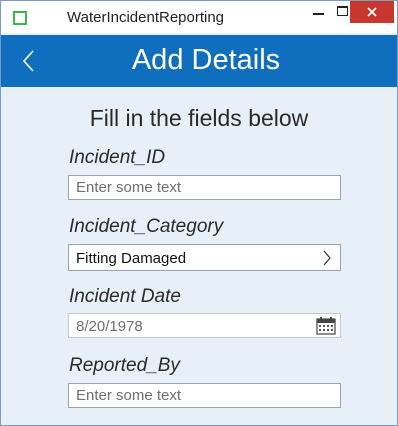  I want to click on title-bar: WaterIncidentReporting, so click(199, 17).